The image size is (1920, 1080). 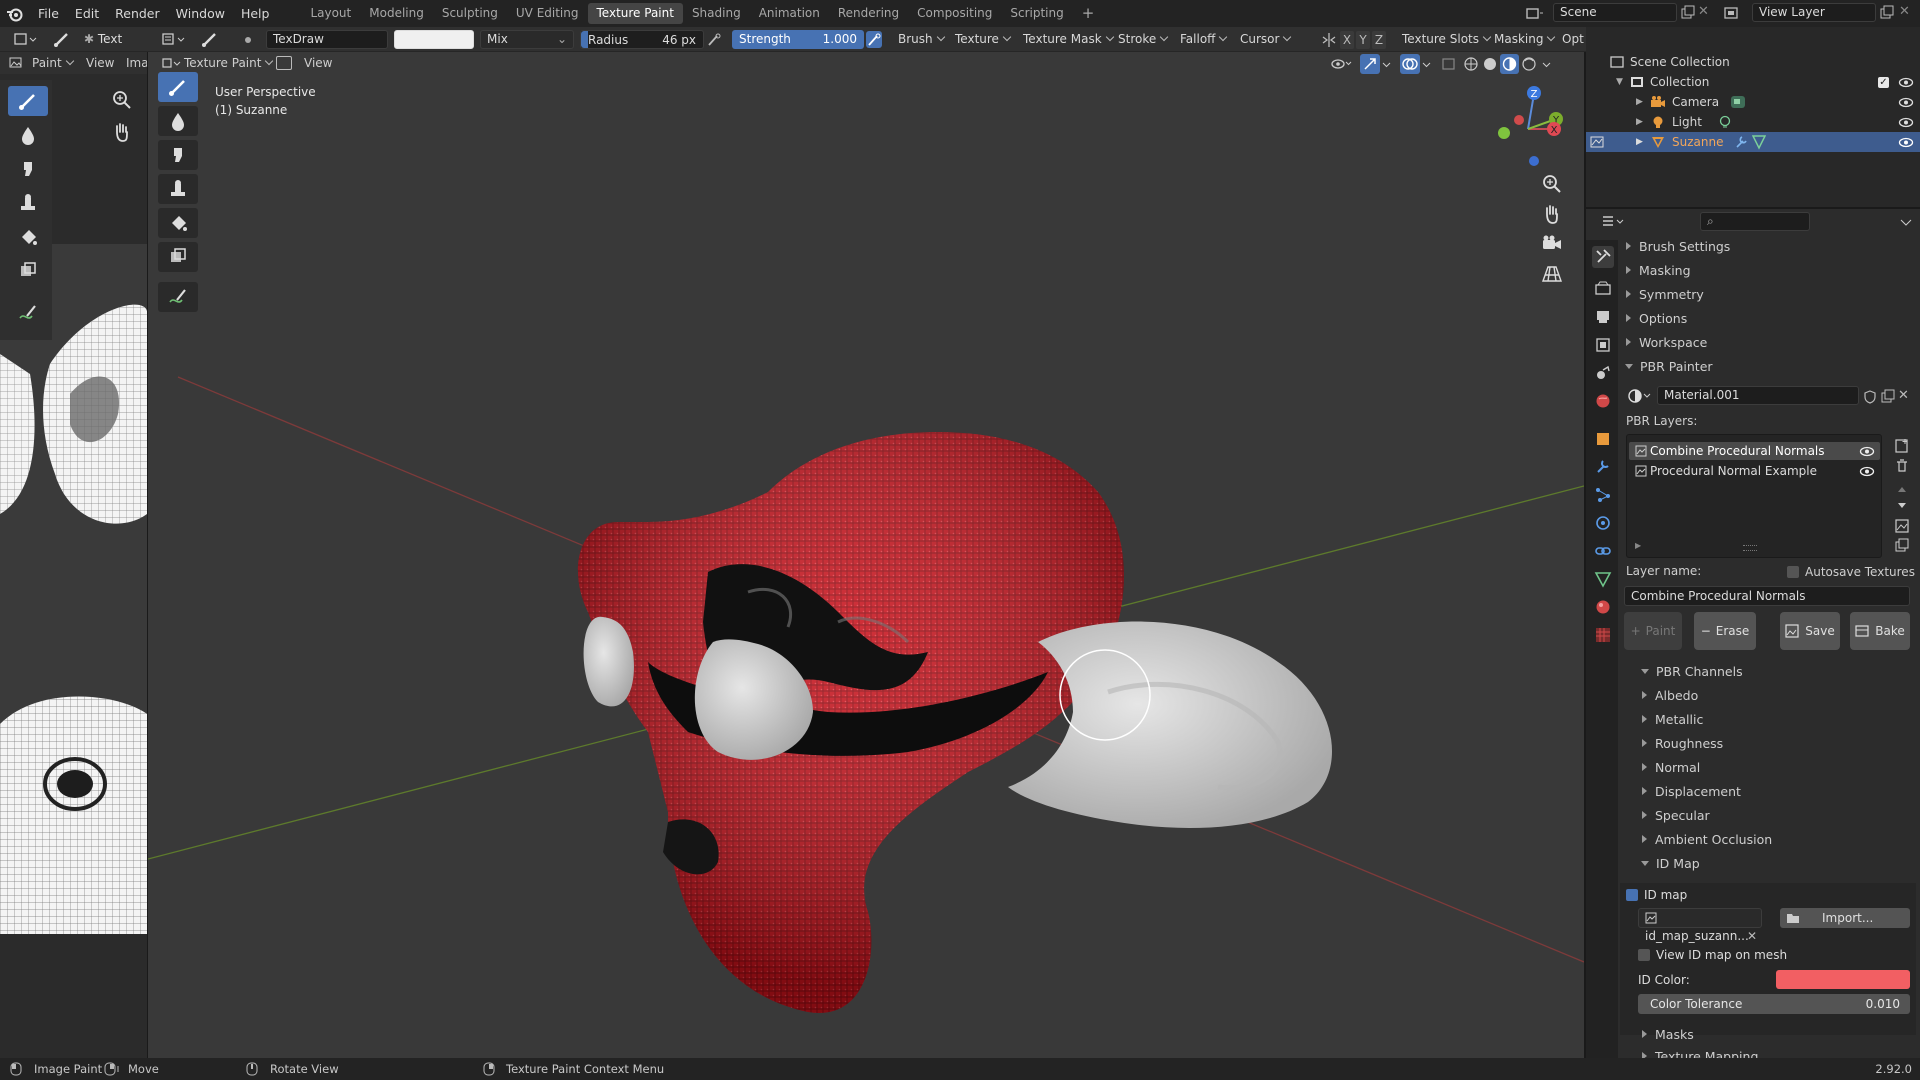 I want to click on zoom-icon, so click(x=122, y=100).